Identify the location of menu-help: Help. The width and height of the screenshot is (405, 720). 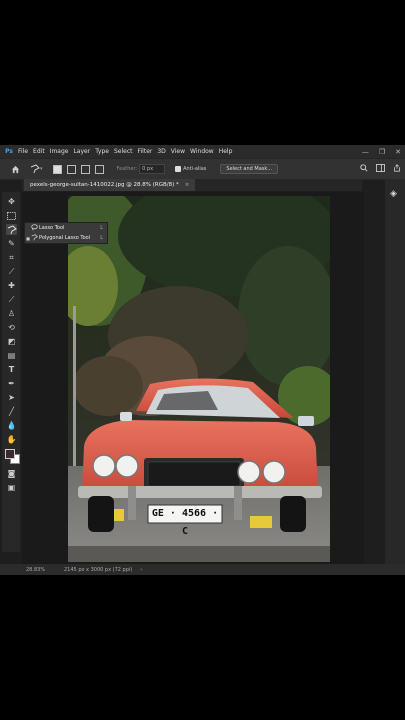
(226, 151).